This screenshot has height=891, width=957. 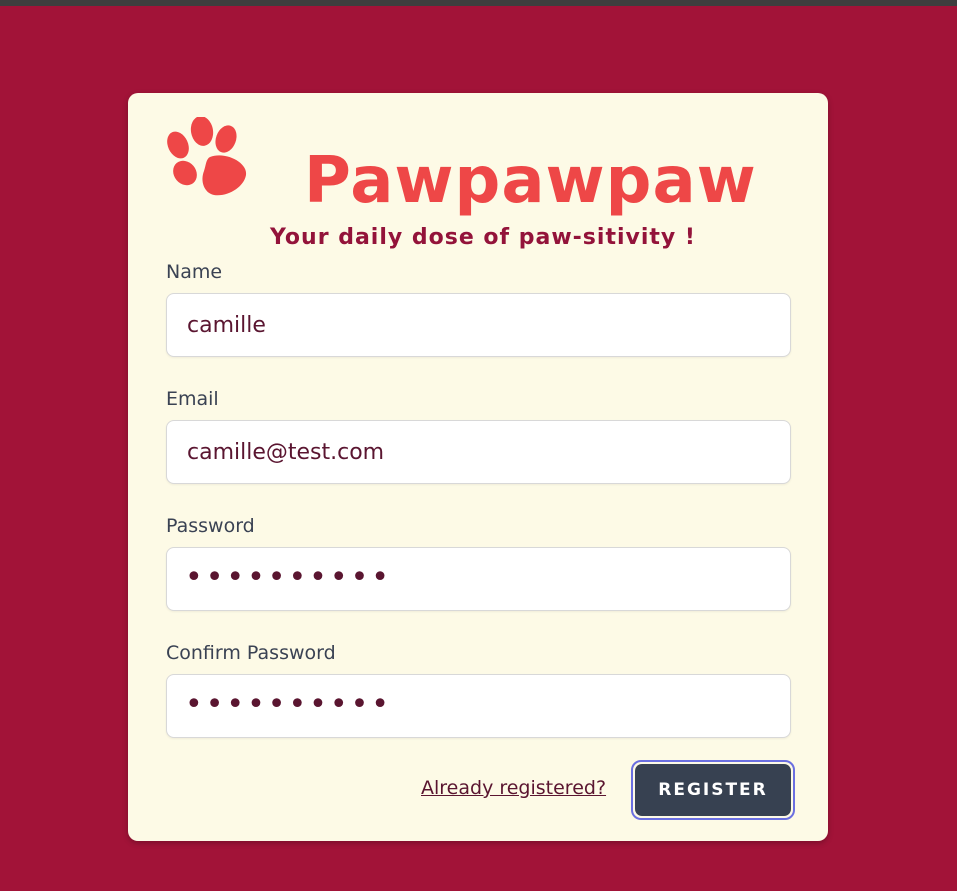 I want to click on paw-icon, so click(x=207, y=156).